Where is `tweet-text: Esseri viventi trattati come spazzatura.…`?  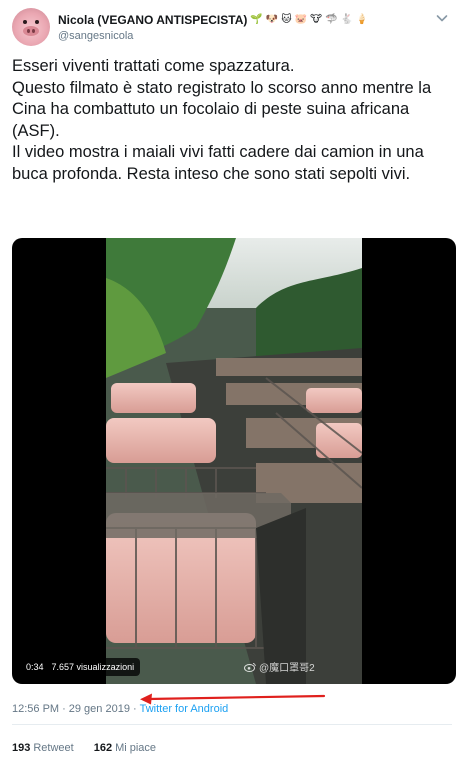
tweet-text: Esseri viventi trattati come spazzatura.… is located at coordinates (222, 120).